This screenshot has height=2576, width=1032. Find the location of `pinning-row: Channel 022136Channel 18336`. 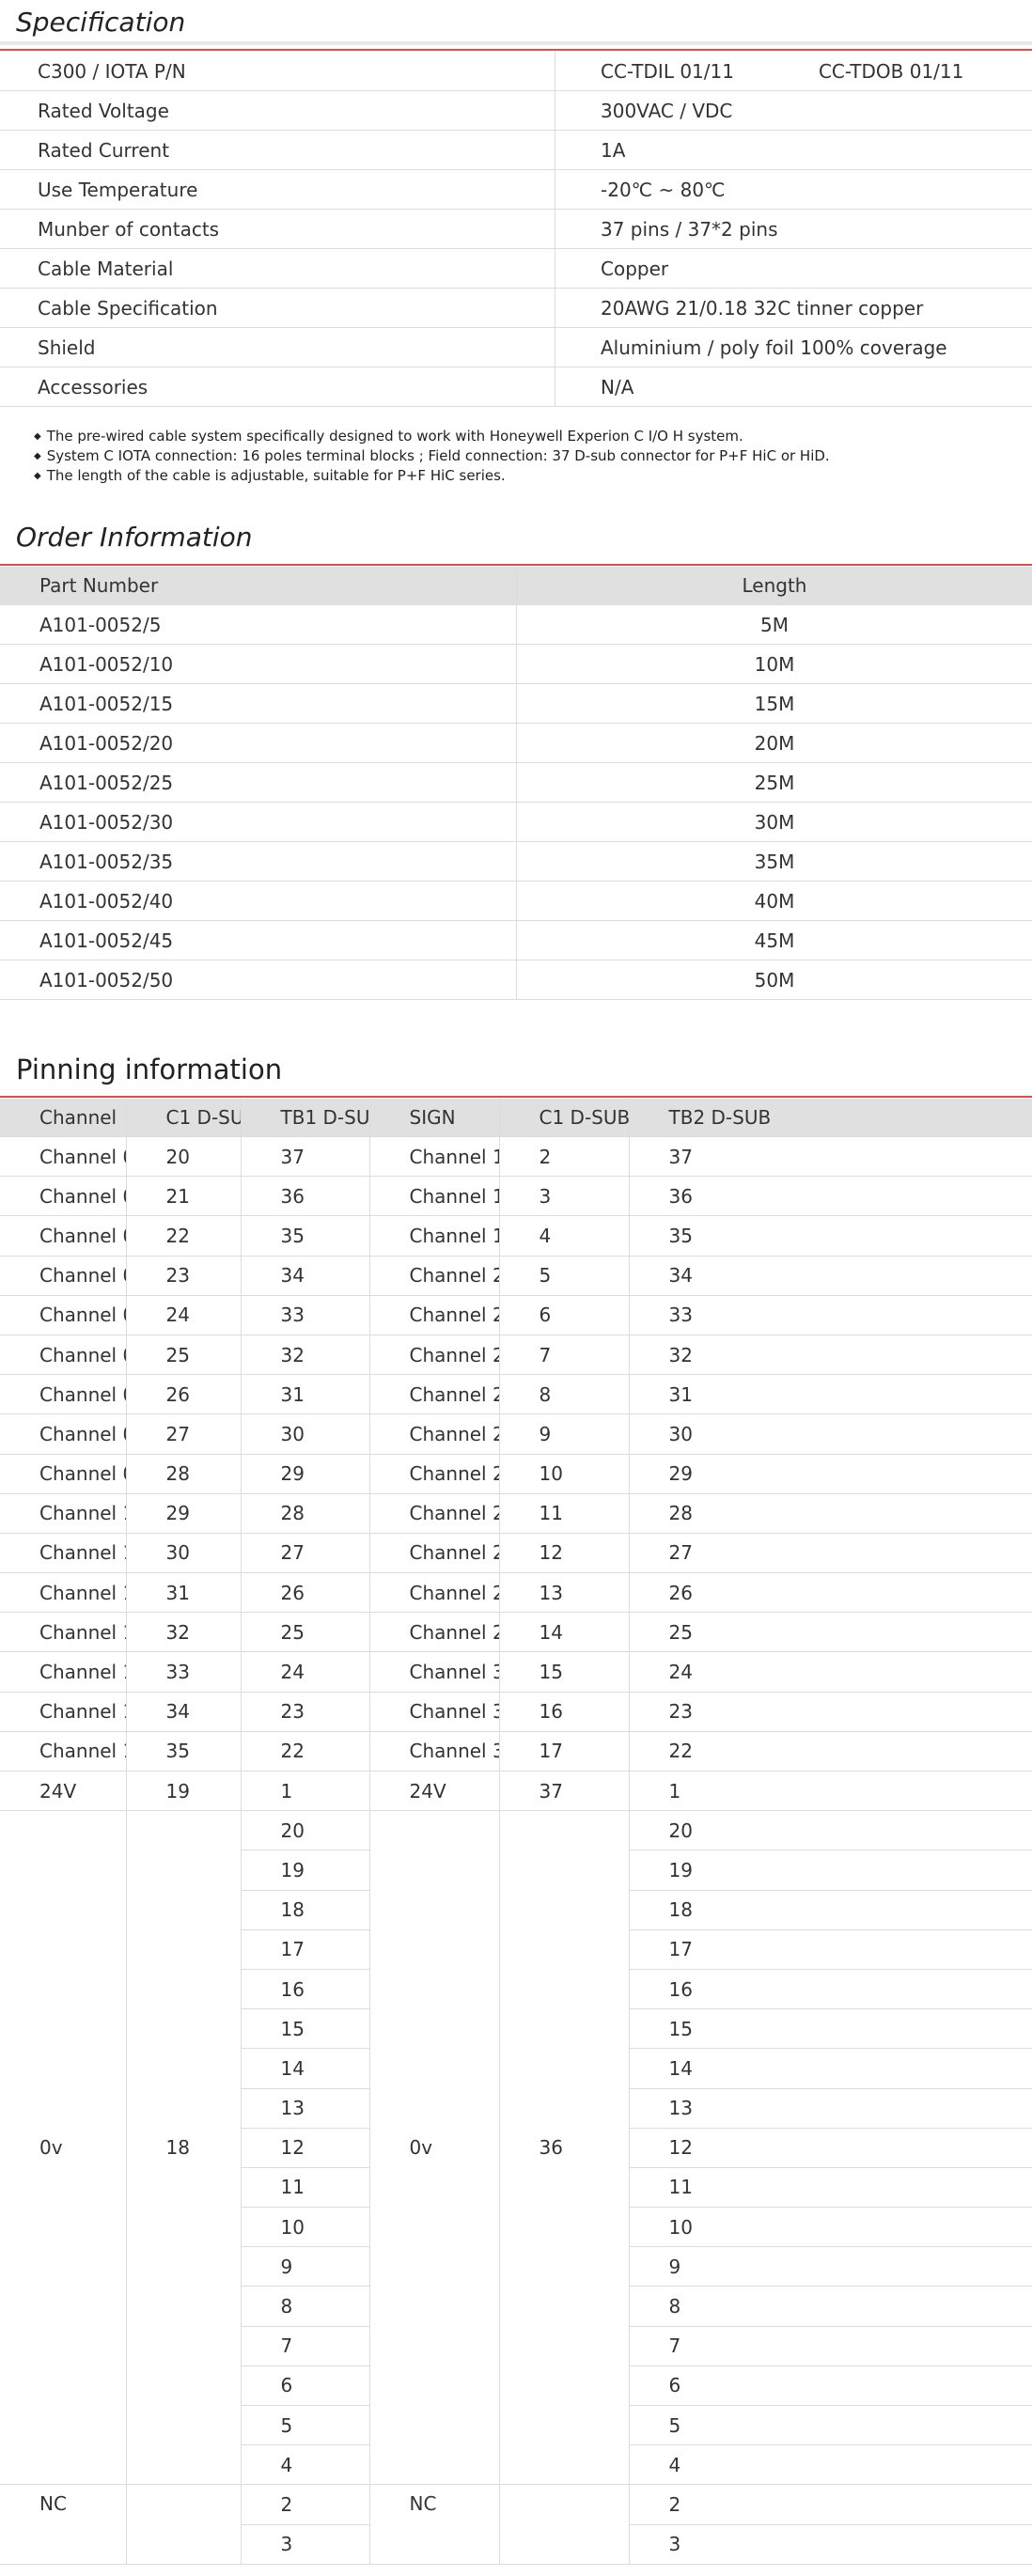

pinning-row: Channel 022136Channel 18336 is located at coordinates (516, 1196).